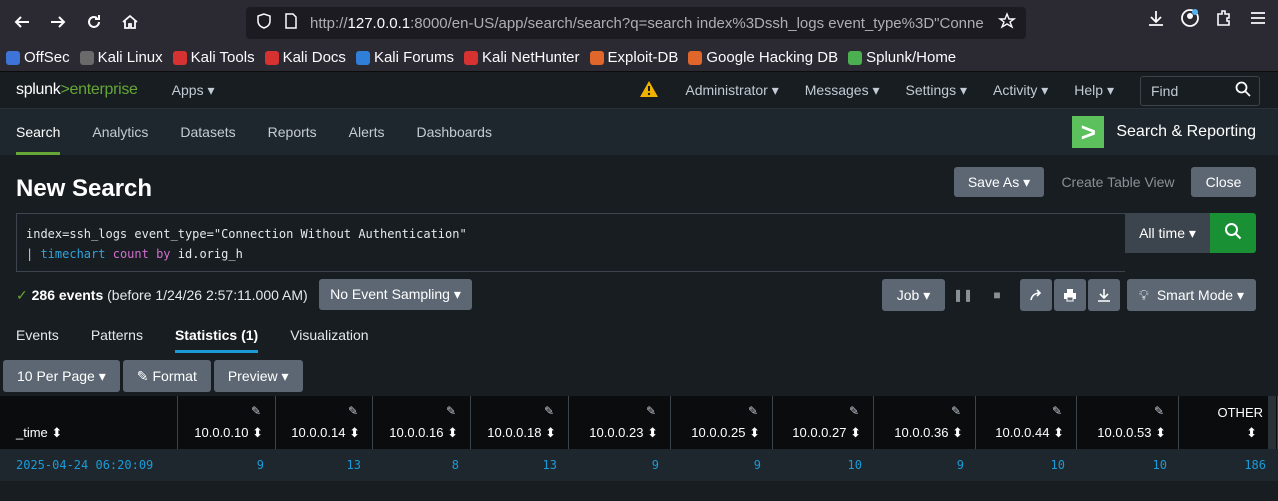 This screenshot has height=501, width=1278. I want to click on bookmark-label: Kali Linux, so click(130, 57).